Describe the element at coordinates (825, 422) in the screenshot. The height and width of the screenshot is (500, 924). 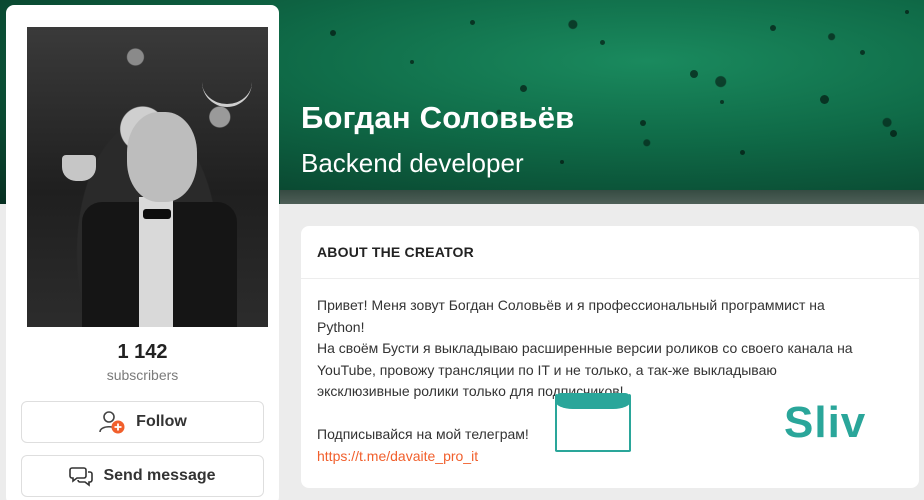
I see `watermark-text: Sliv` at that location.